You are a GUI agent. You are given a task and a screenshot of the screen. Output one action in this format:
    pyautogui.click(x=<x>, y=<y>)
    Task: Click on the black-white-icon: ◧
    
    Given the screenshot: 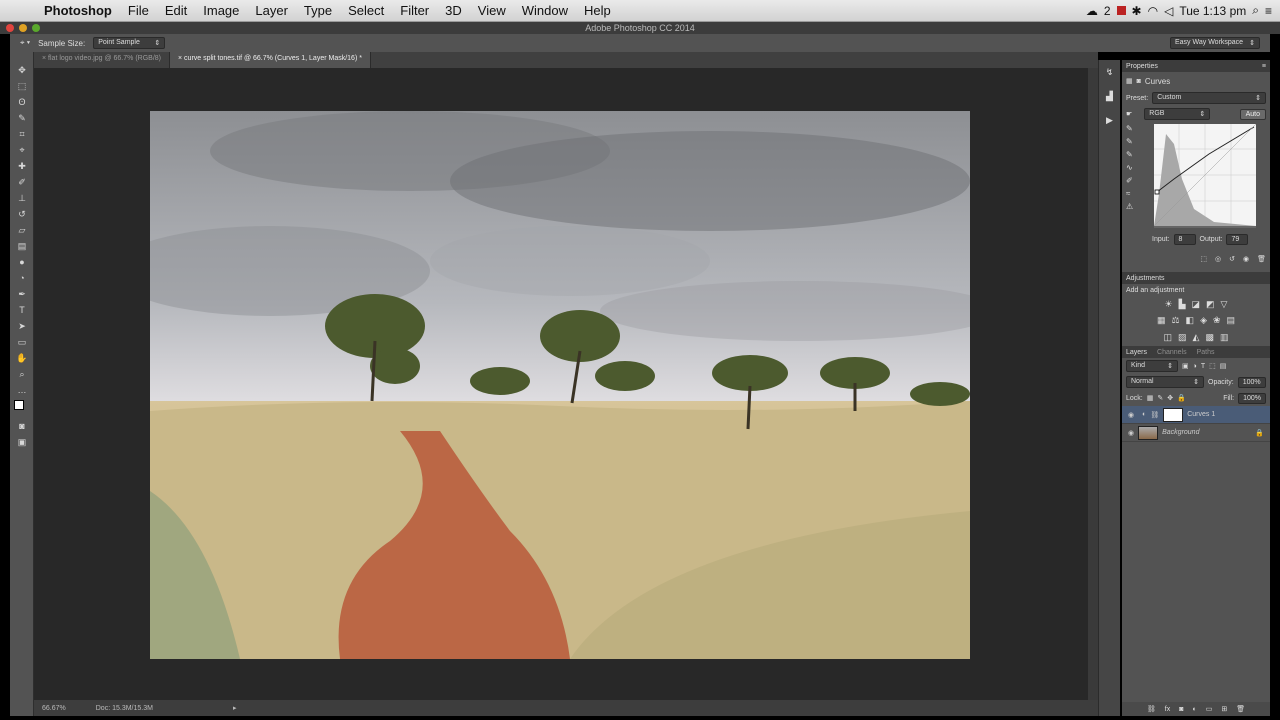 What is the action you would take?
    pyautogui.click(x=1190, y=320)
    